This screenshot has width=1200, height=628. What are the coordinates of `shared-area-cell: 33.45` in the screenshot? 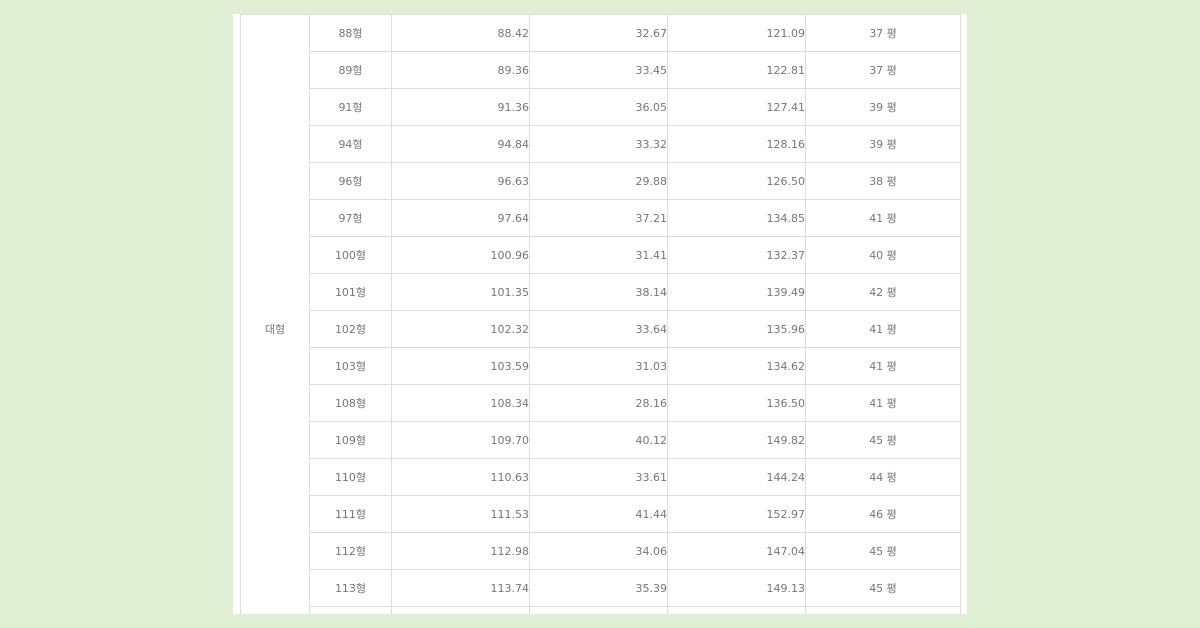 It's located at (598, 70).